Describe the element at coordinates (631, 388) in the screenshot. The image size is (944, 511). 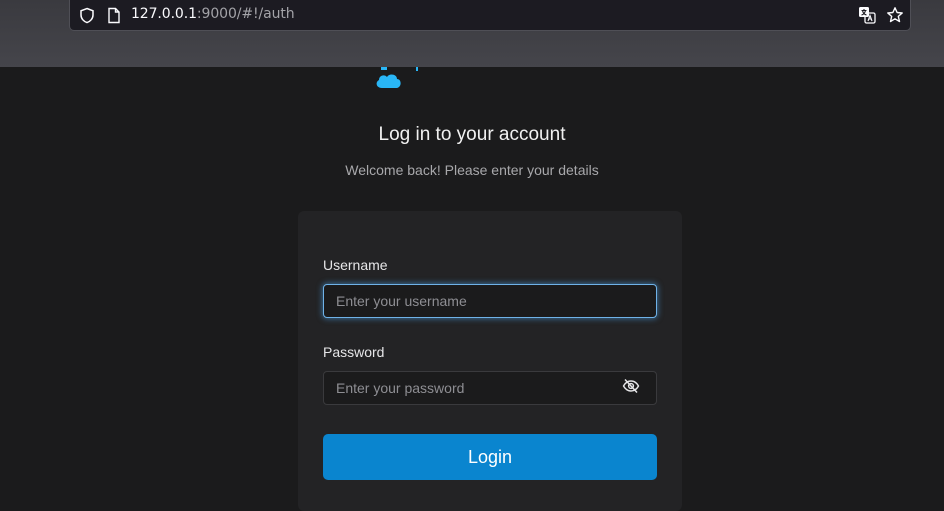
I see `eye-slash-icon` at that location.